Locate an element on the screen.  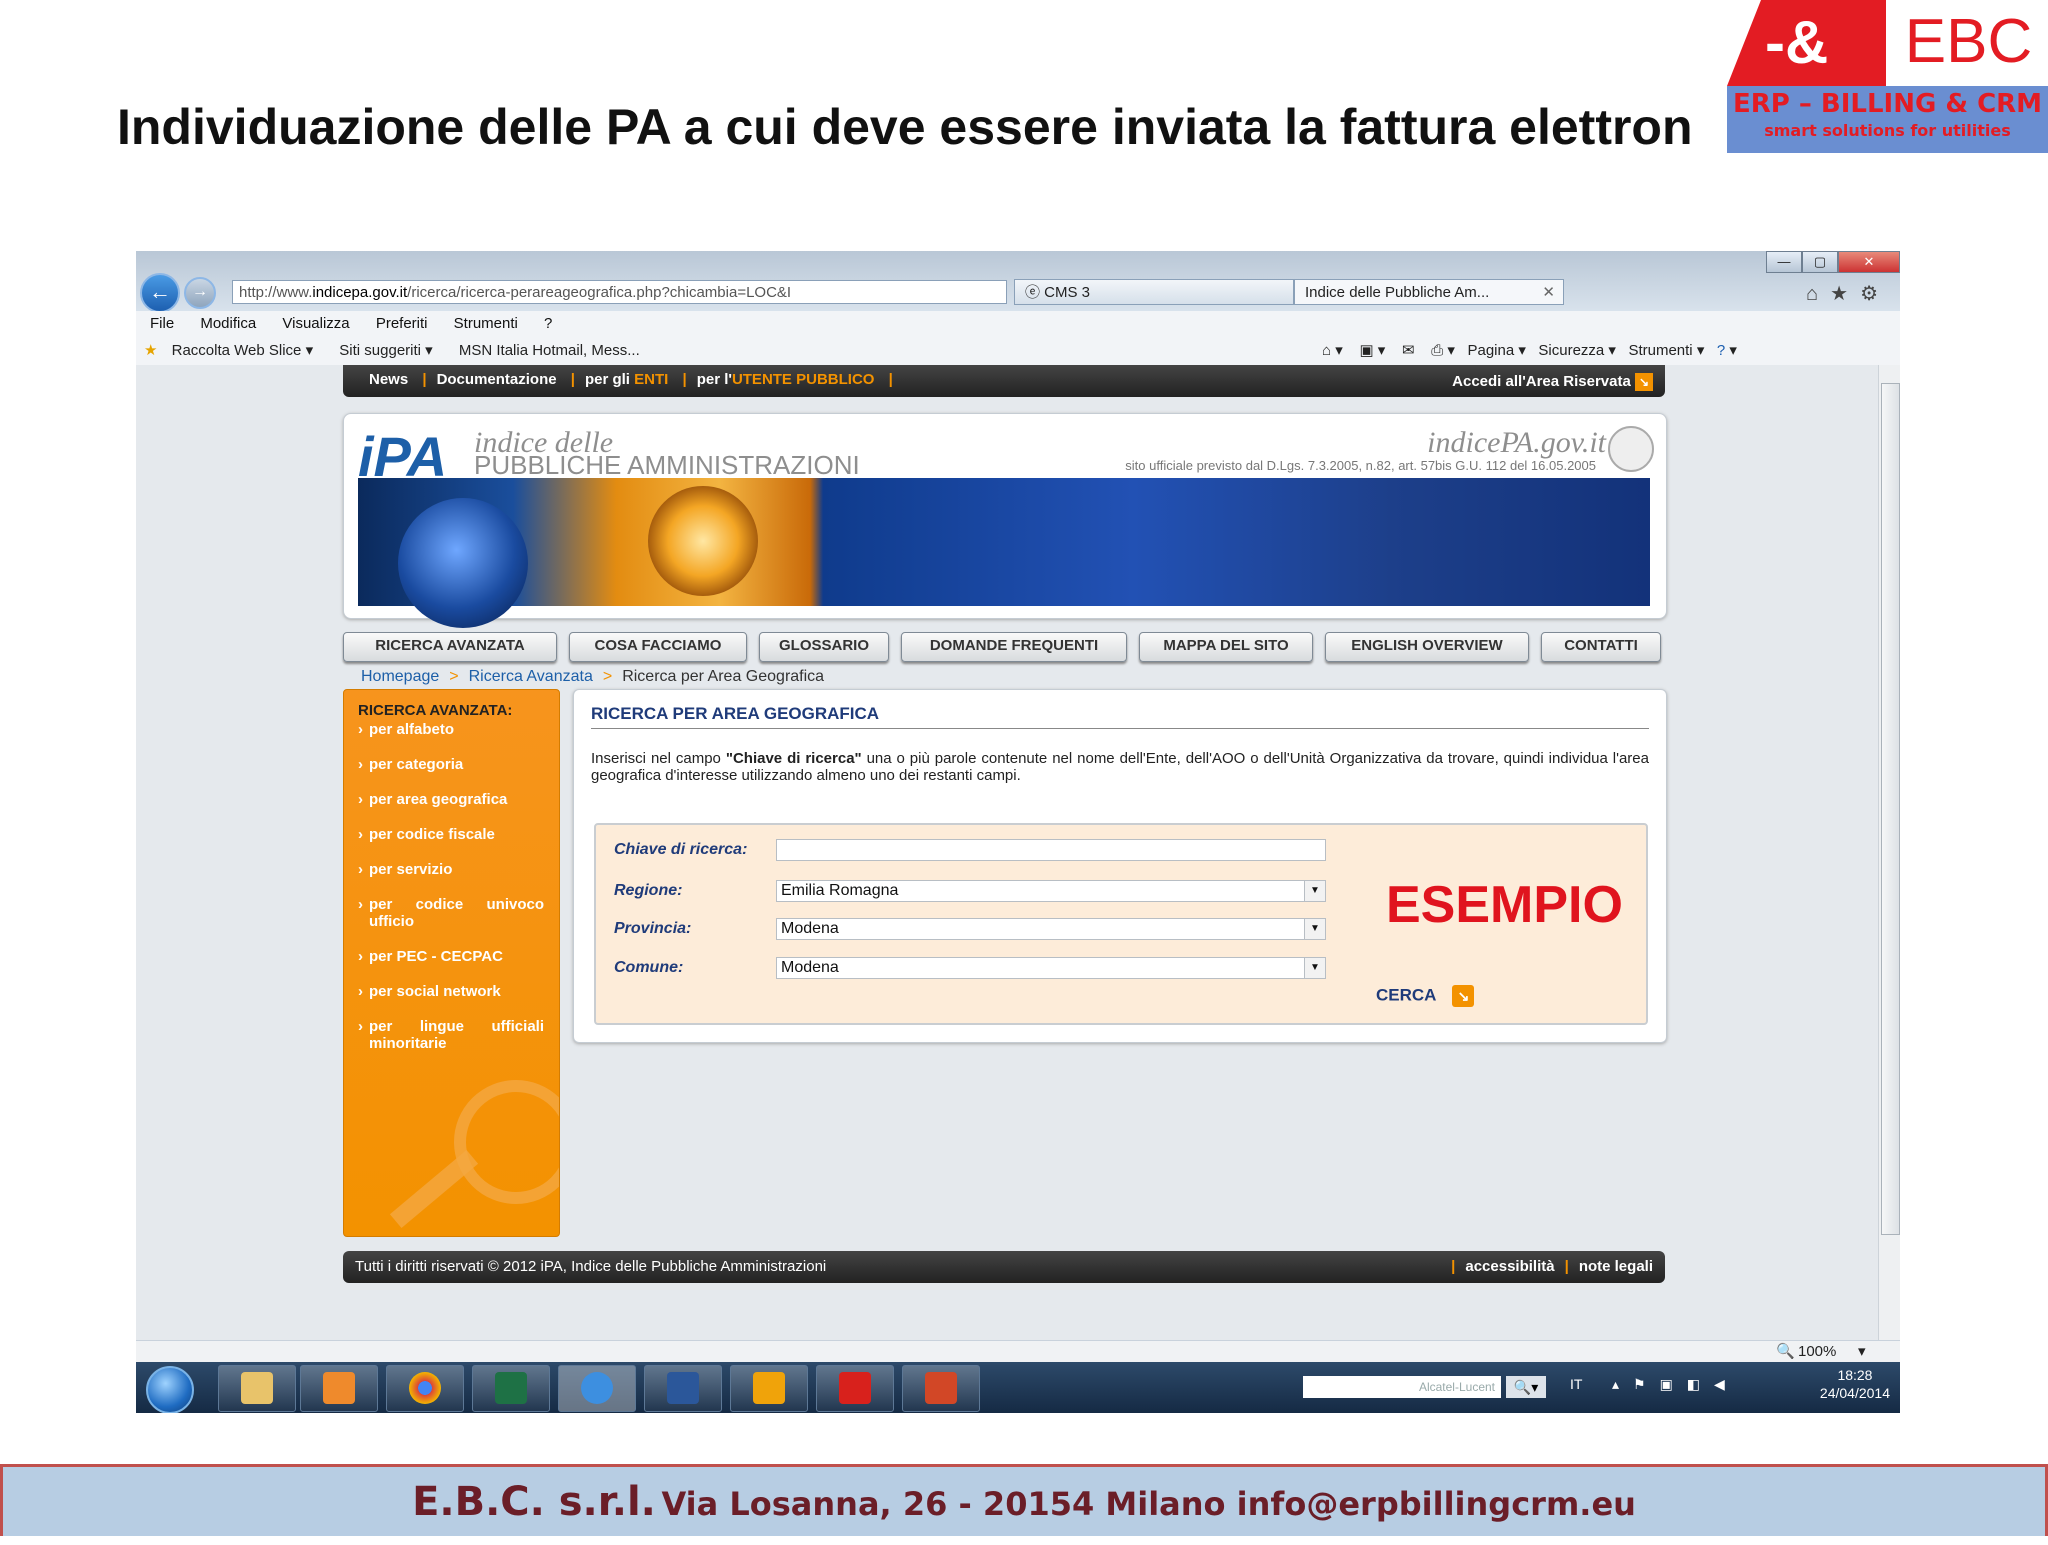
zoom-level: 100% is located at coordinates (1817, 1352).